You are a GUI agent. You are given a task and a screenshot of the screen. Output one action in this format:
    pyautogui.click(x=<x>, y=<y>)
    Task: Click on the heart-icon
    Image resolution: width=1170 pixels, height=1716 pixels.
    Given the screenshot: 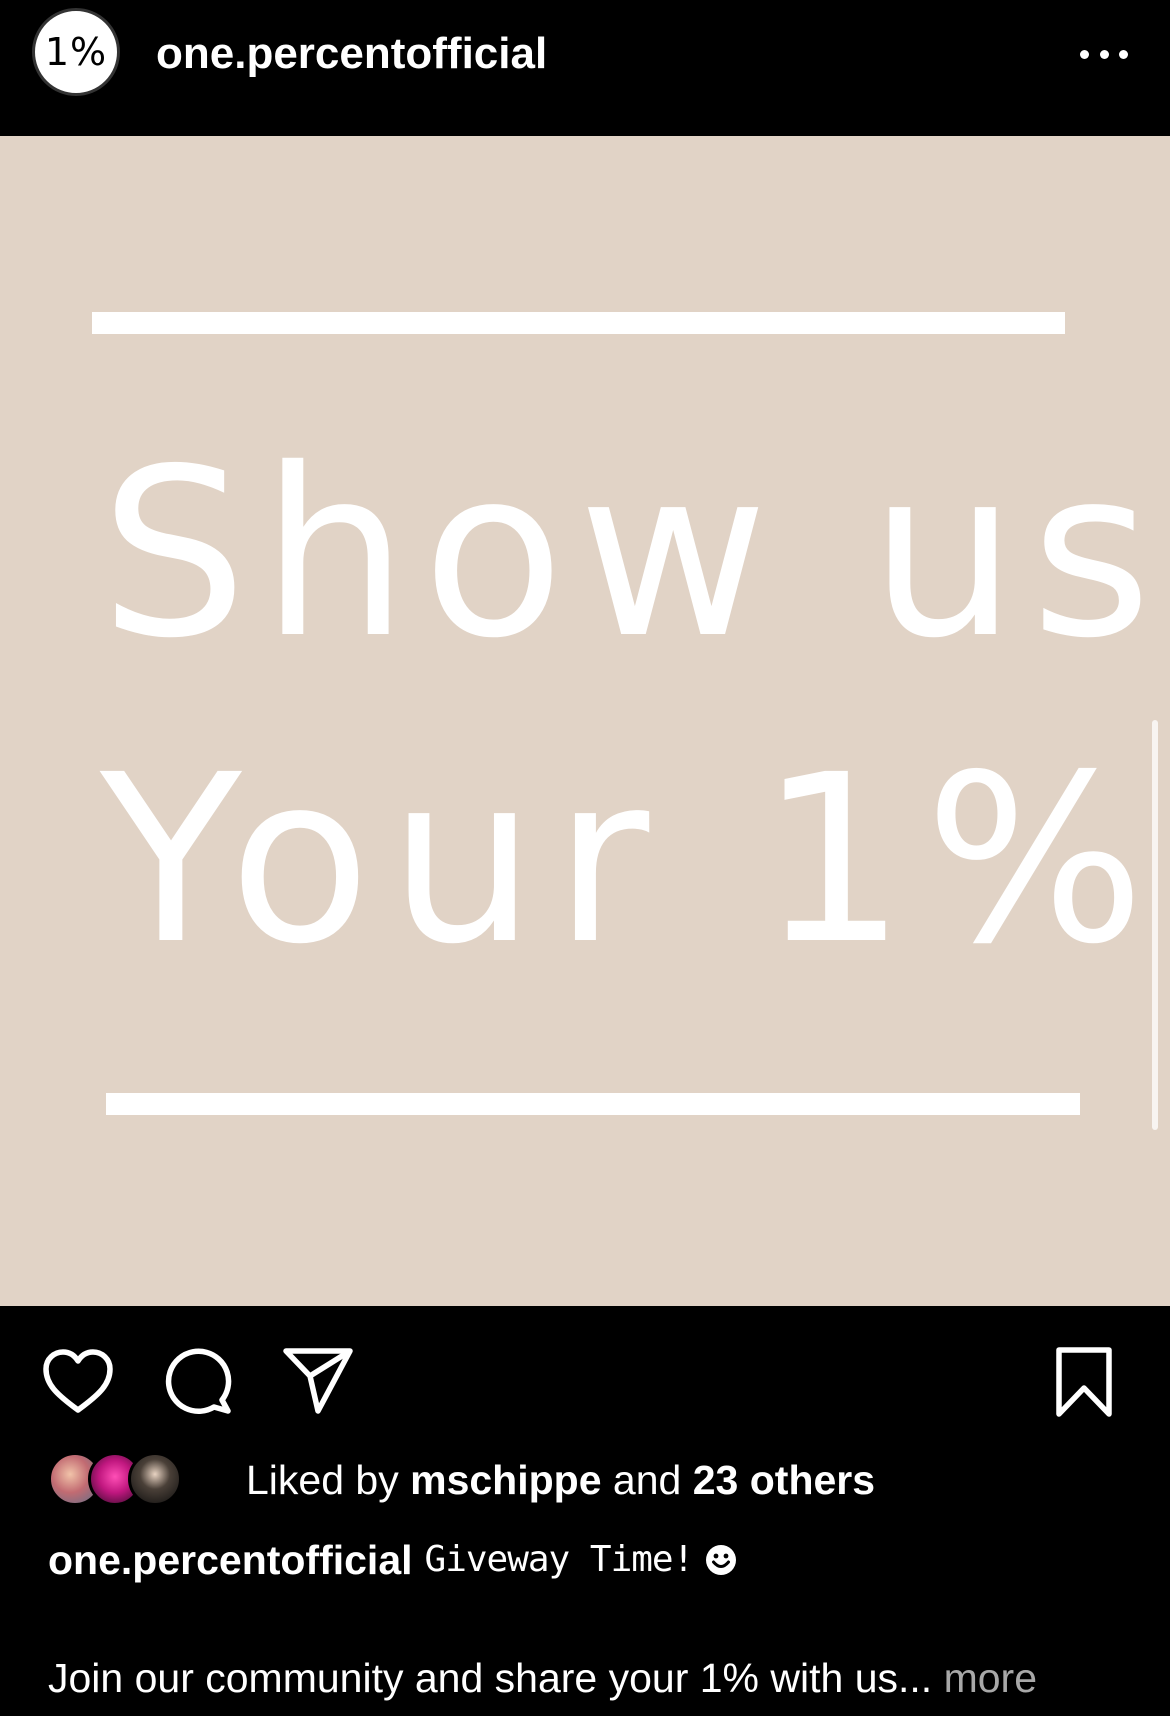 What is the action you would take?
    pyautogui.click(x=78, y=1381)
    